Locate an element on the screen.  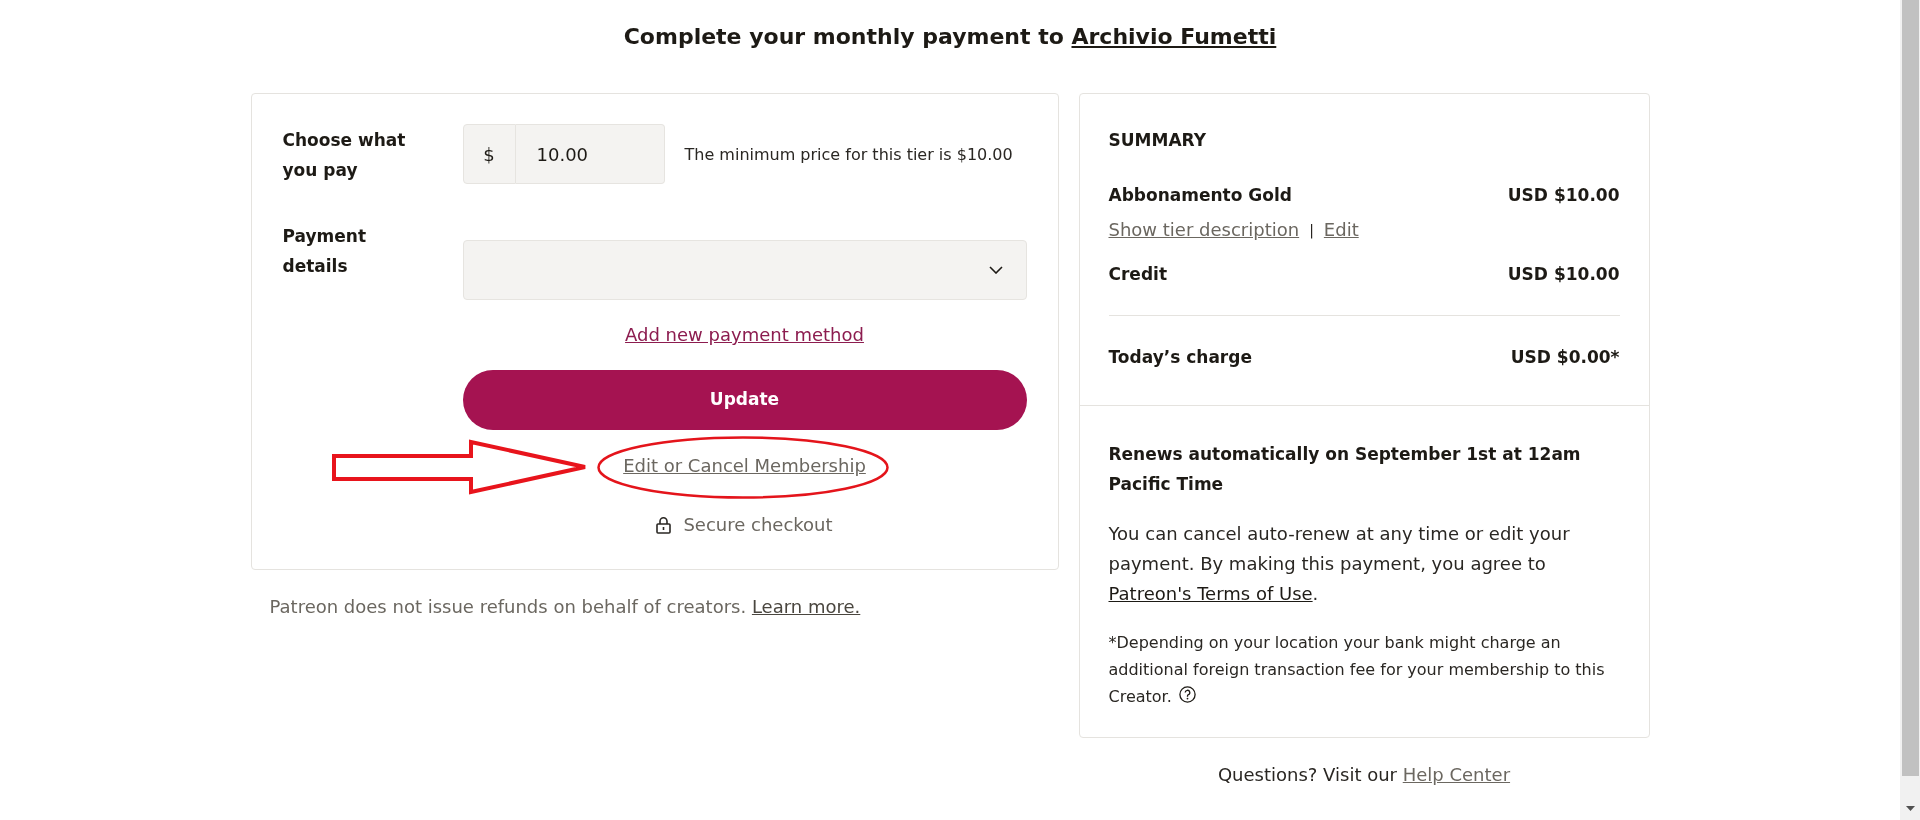
renewal-notice: Renews automatically on September 1st at 12am Pacific Time is located at coordinates (1345, 469).